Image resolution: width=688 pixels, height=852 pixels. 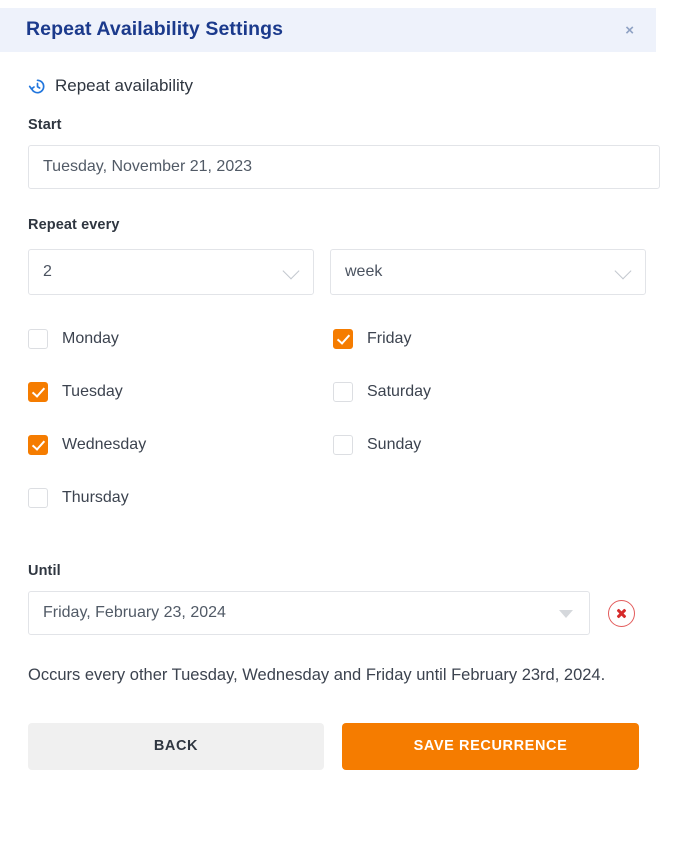 What do you see at coordinates (180, 339) in the screenshot?
I see `weekday-option-monday: Monday` at bounding box center [180, 339].